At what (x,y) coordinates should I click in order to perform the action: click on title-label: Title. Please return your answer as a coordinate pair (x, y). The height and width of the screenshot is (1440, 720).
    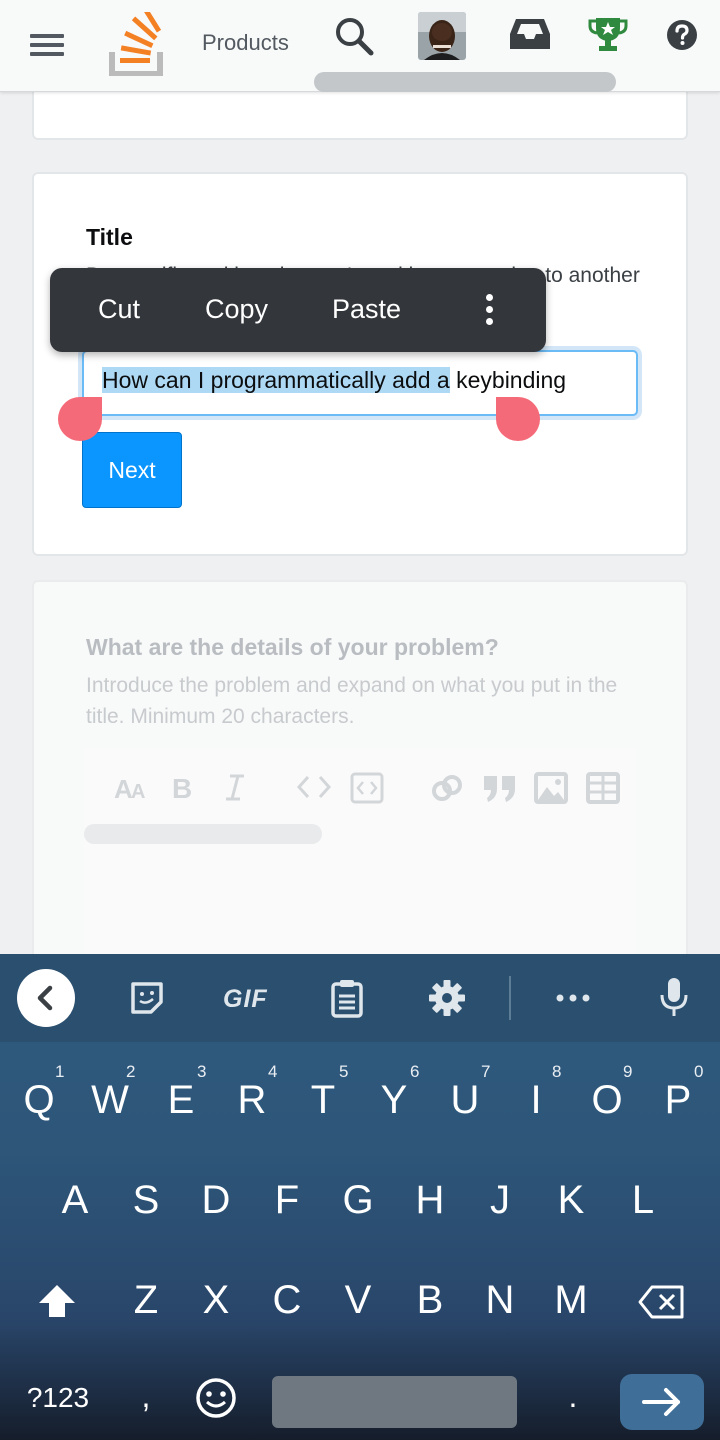
    Looking at the image, I should click on (109, 237).